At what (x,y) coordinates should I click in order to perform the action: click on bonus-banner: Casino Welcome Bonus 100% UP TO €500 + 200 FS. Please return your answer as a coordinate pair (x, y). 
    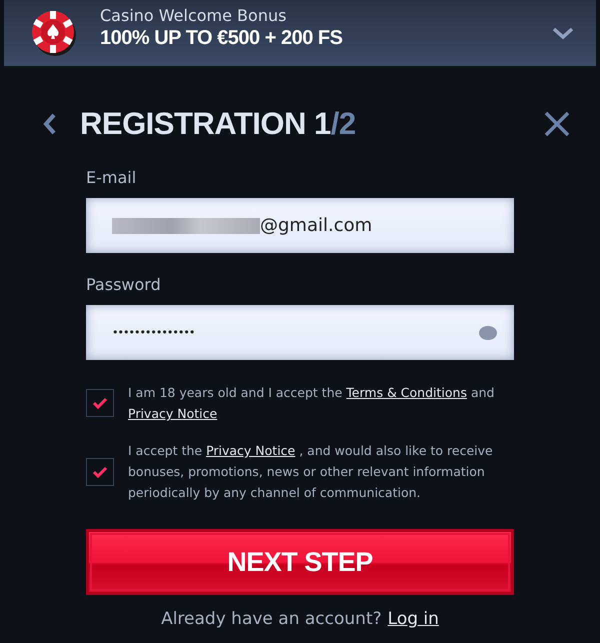
    Looking at the image, I should click on (300, 33).